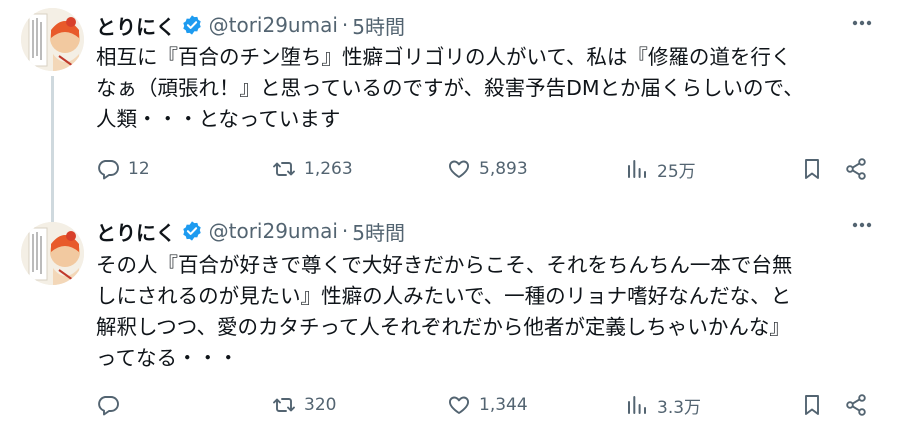 Image resolution: width=902 pixels, height=437 pixels. I want to click on tweet-actions: 320 1,344 3.3万, so click(486, 405).